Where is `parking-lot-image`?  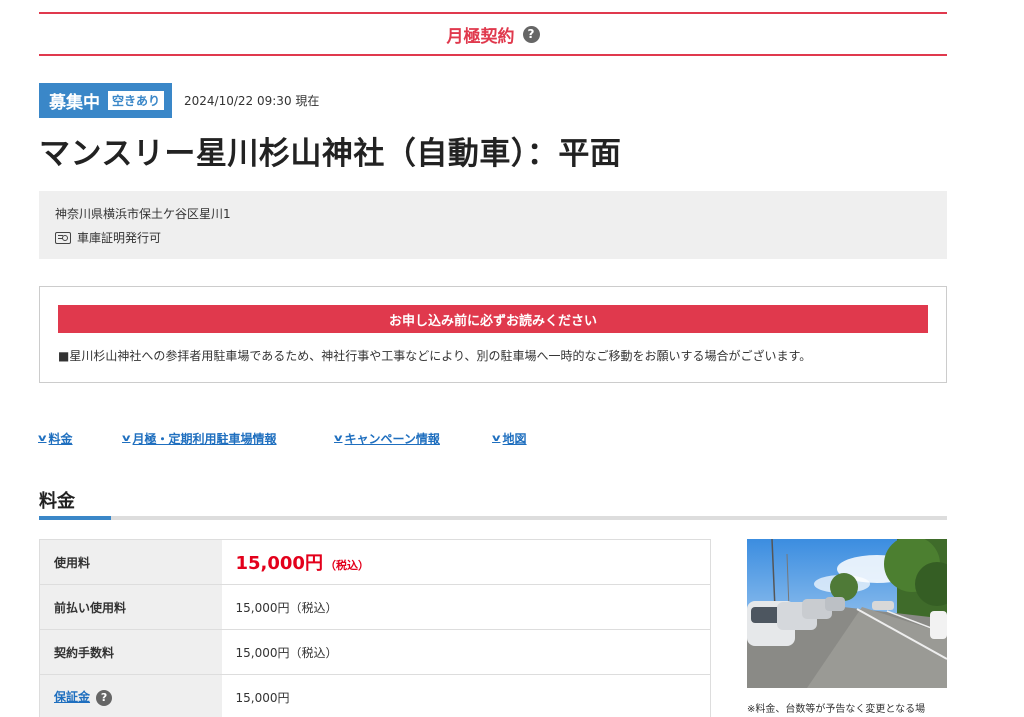 parking-lot-image is located at coordinates (847, 613).